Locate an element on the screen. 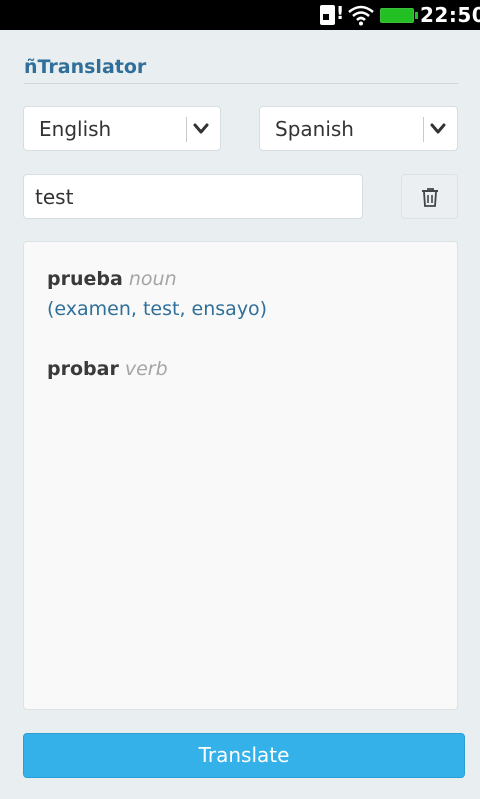 Image resolution: width=480 pixels, height=799 pixels. result-entry: probar verb is located at coordinates (107, 369).